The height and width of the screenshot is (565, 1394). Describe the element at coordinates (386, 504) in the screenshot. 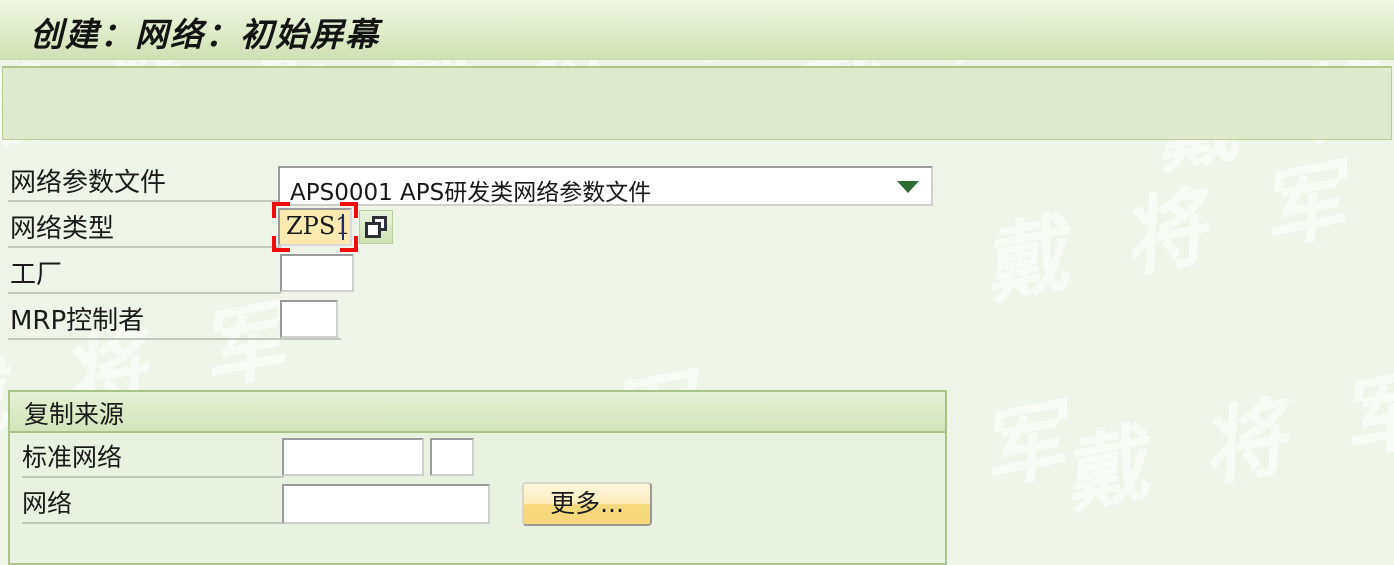

I see `network-input` at that location.